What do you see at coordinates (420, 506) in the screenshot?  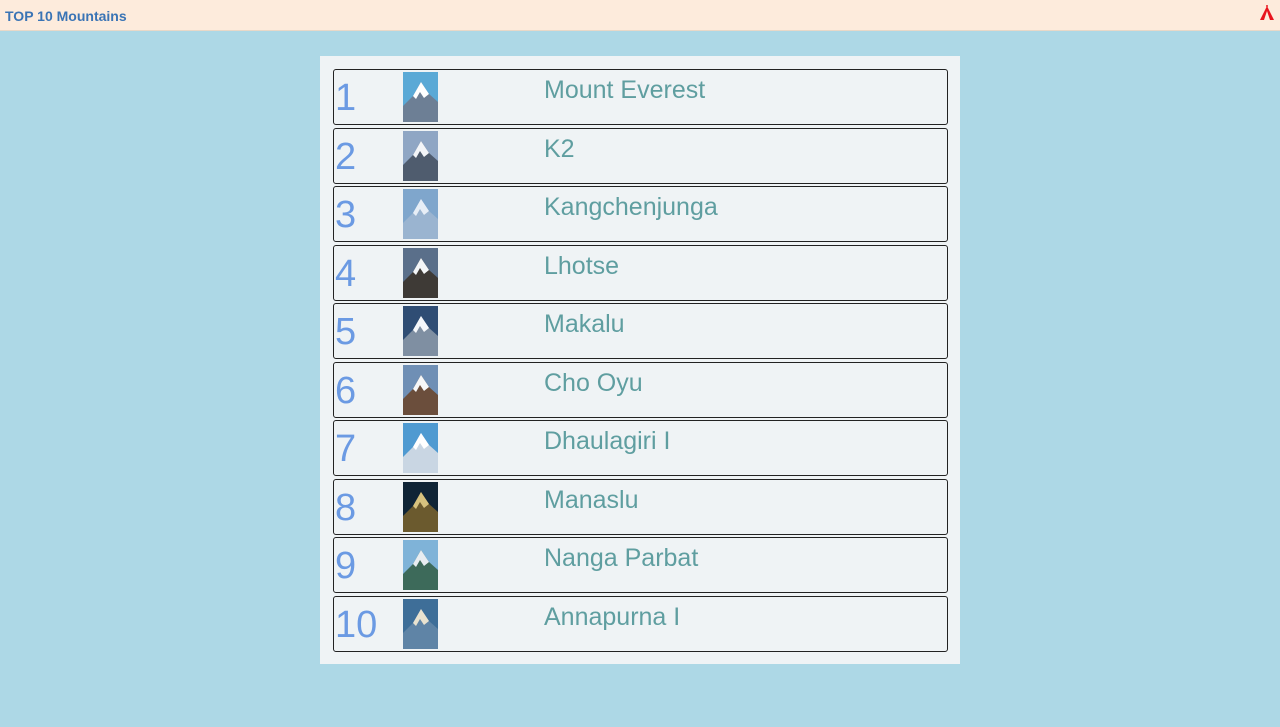 I see `mountain-photo-manaslu` at bounding box center [420, 506].